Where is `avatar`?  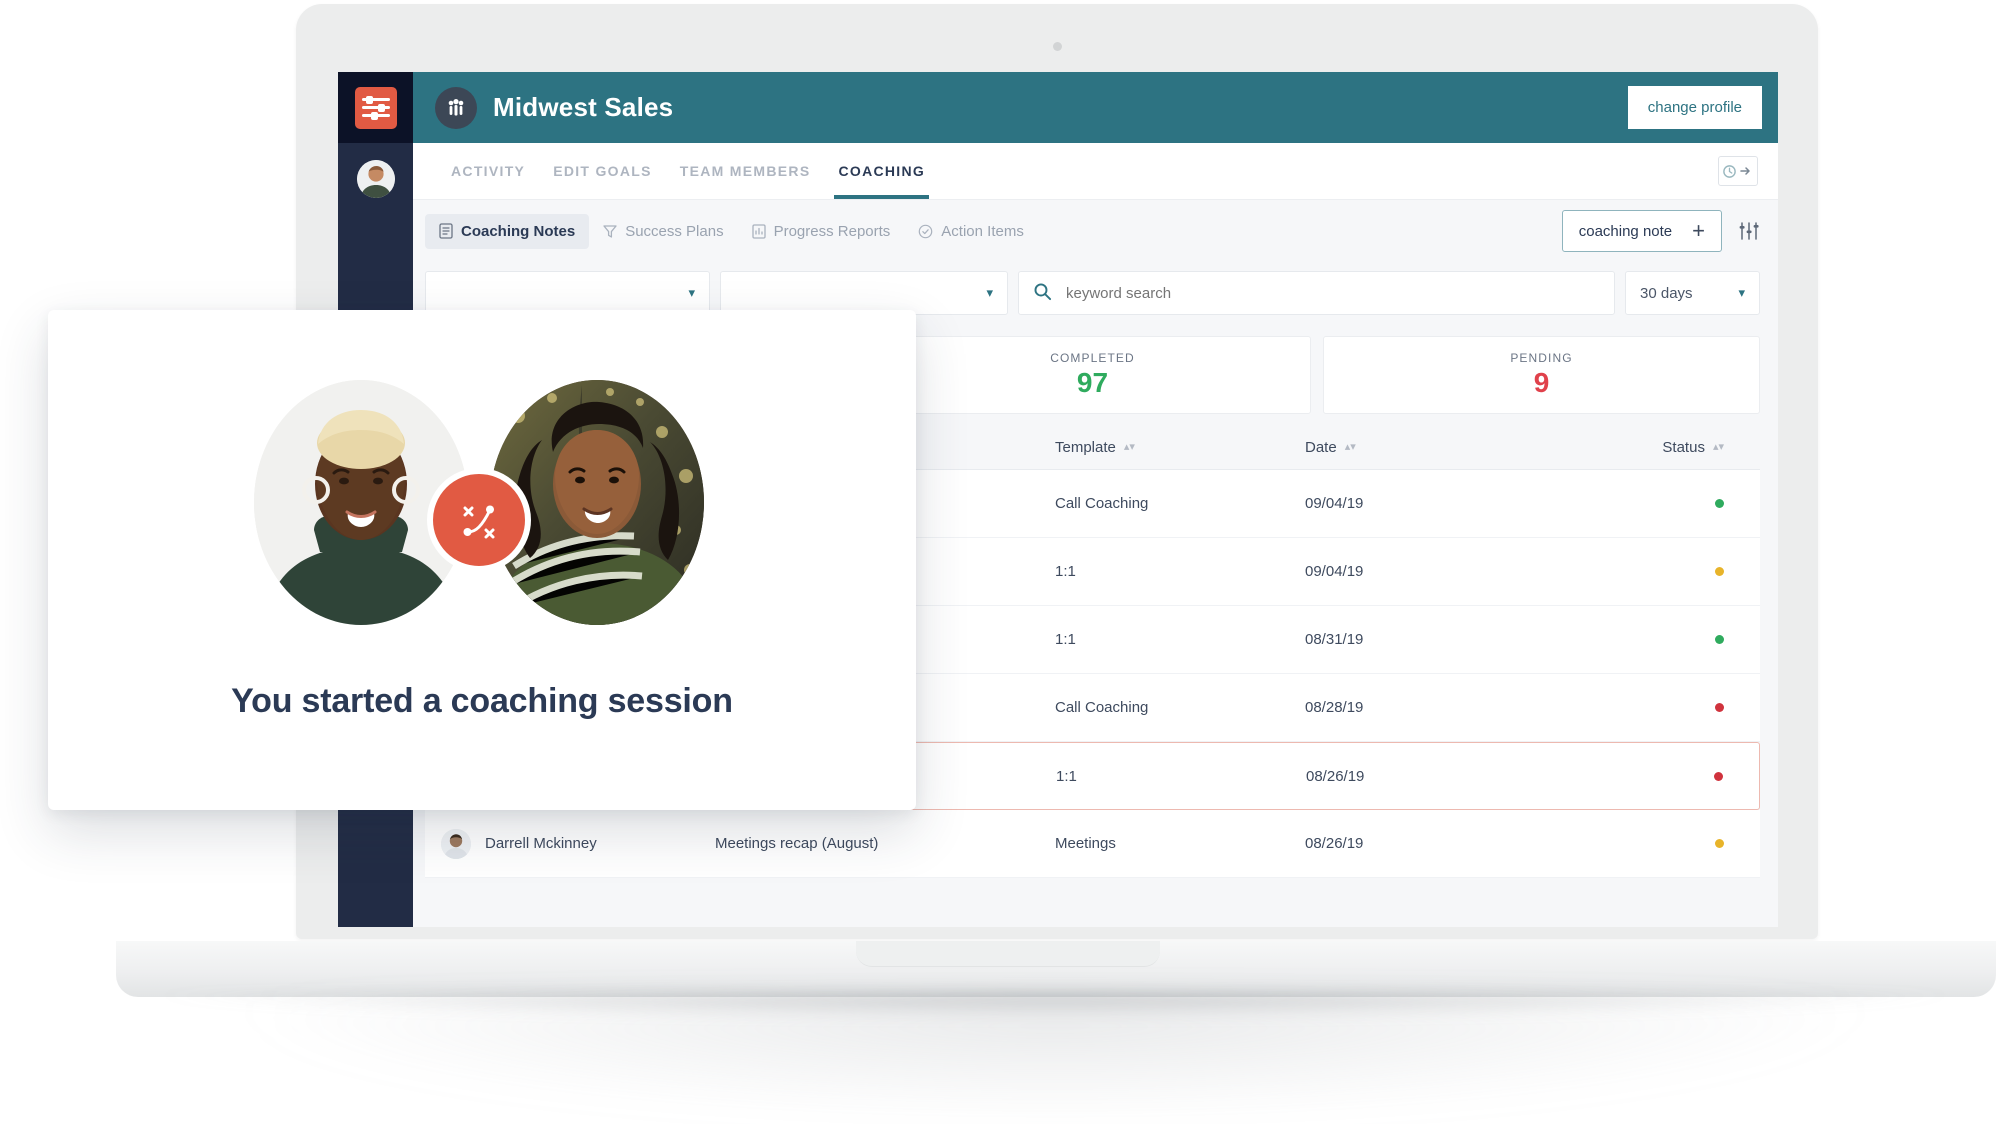 avatar is located at coordinates (456, 843).